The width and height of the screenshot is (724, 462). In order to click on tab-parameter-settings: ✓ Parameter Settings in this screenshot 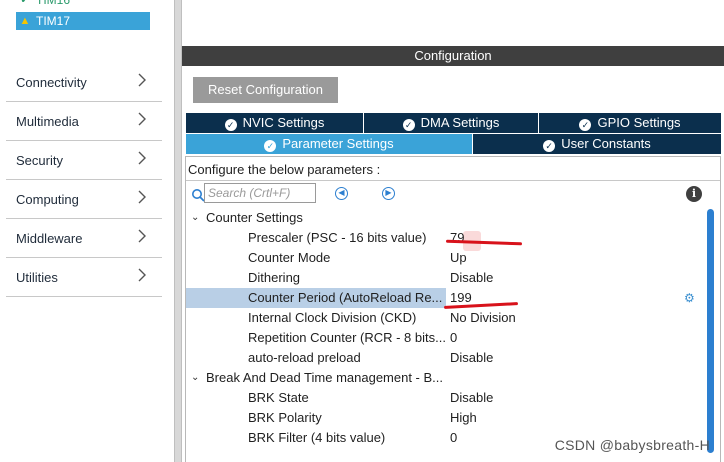, I will do `click(328, 144)`.